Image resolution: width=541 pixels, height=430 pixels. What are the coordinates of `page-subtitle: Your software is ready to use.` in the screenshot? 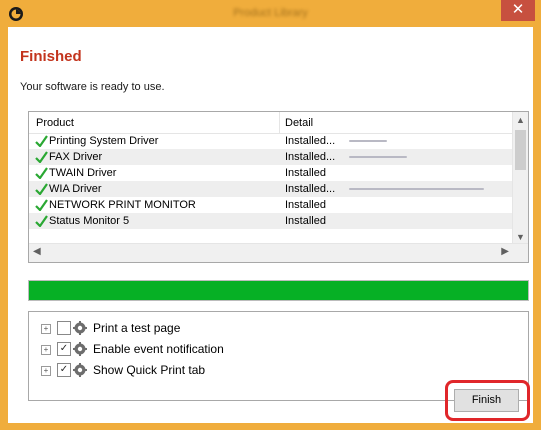 It's located at (92, 87).